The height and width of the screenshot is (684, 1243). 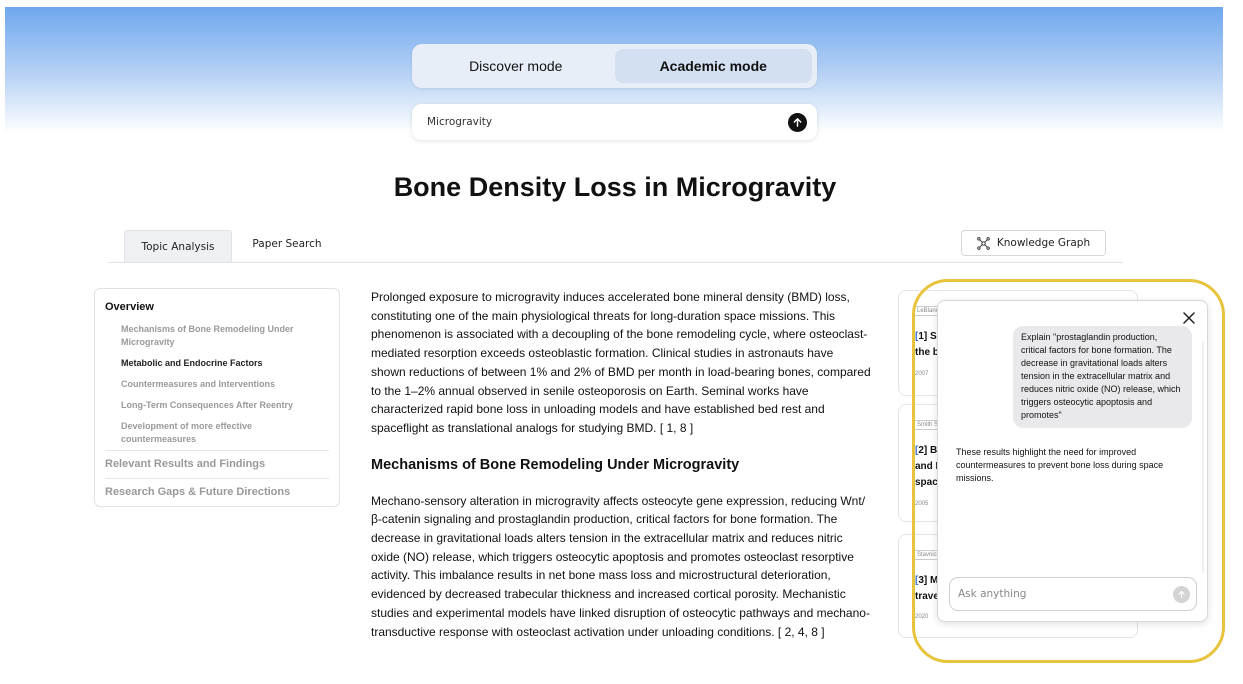 What do you see at coordinates (1043, 243) in the screenshot?
I see `knowledge-graph-label: Knowledge Graph` at bounding box center [1043, 243].